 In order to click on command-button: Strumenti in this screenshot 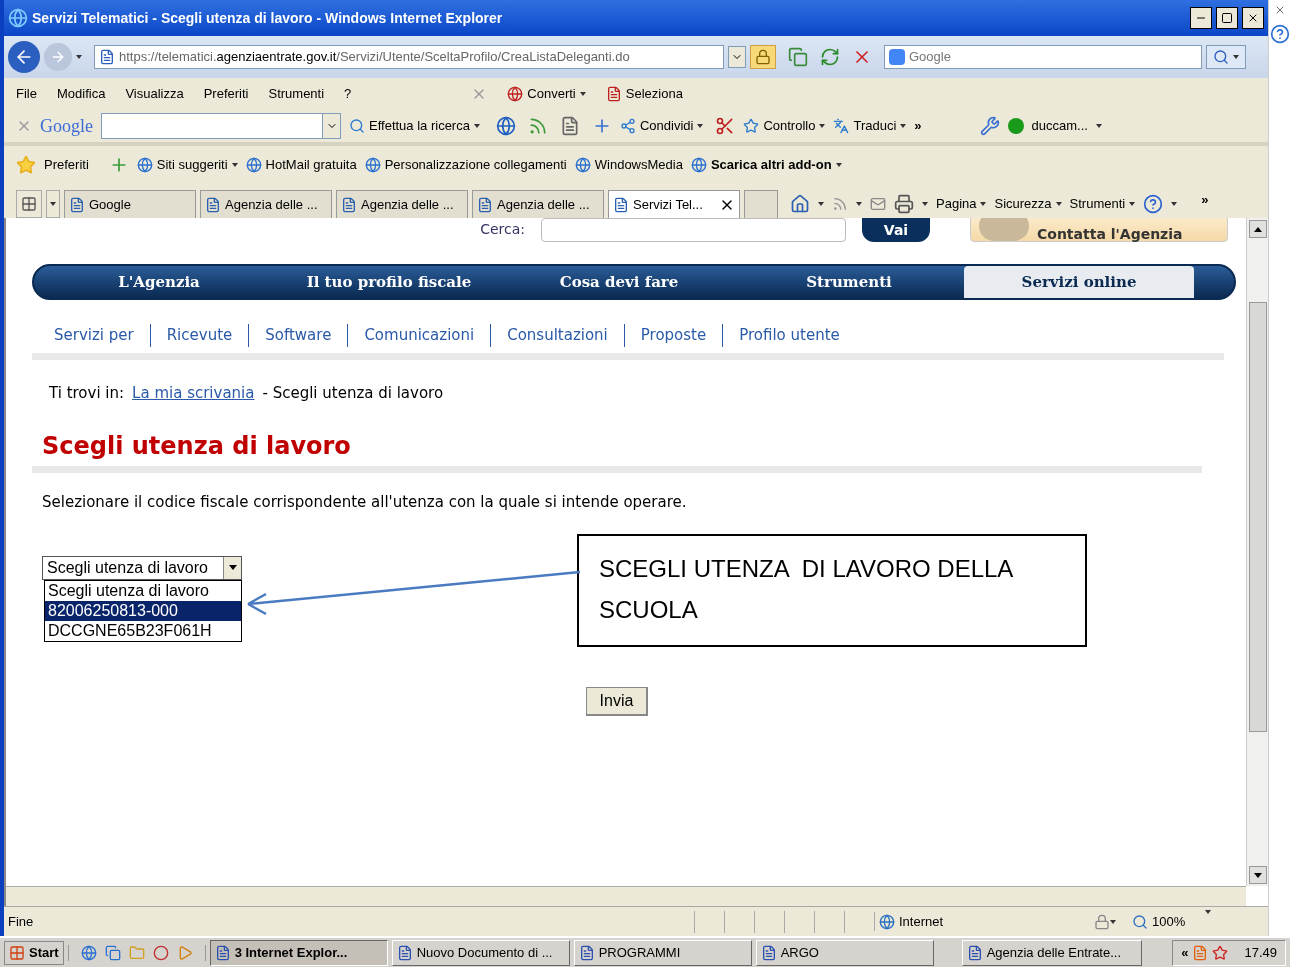, I will do `click(1097, 204)`.